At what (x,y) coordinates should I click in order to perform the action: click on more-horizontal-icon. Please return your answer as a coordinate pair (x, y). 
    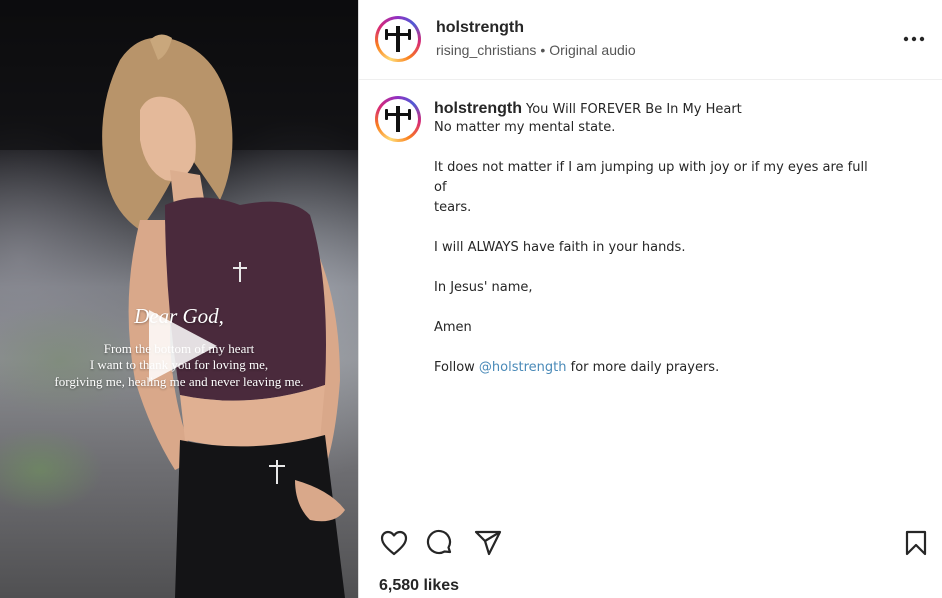
    Looking at the image, I should click on (914, 39).